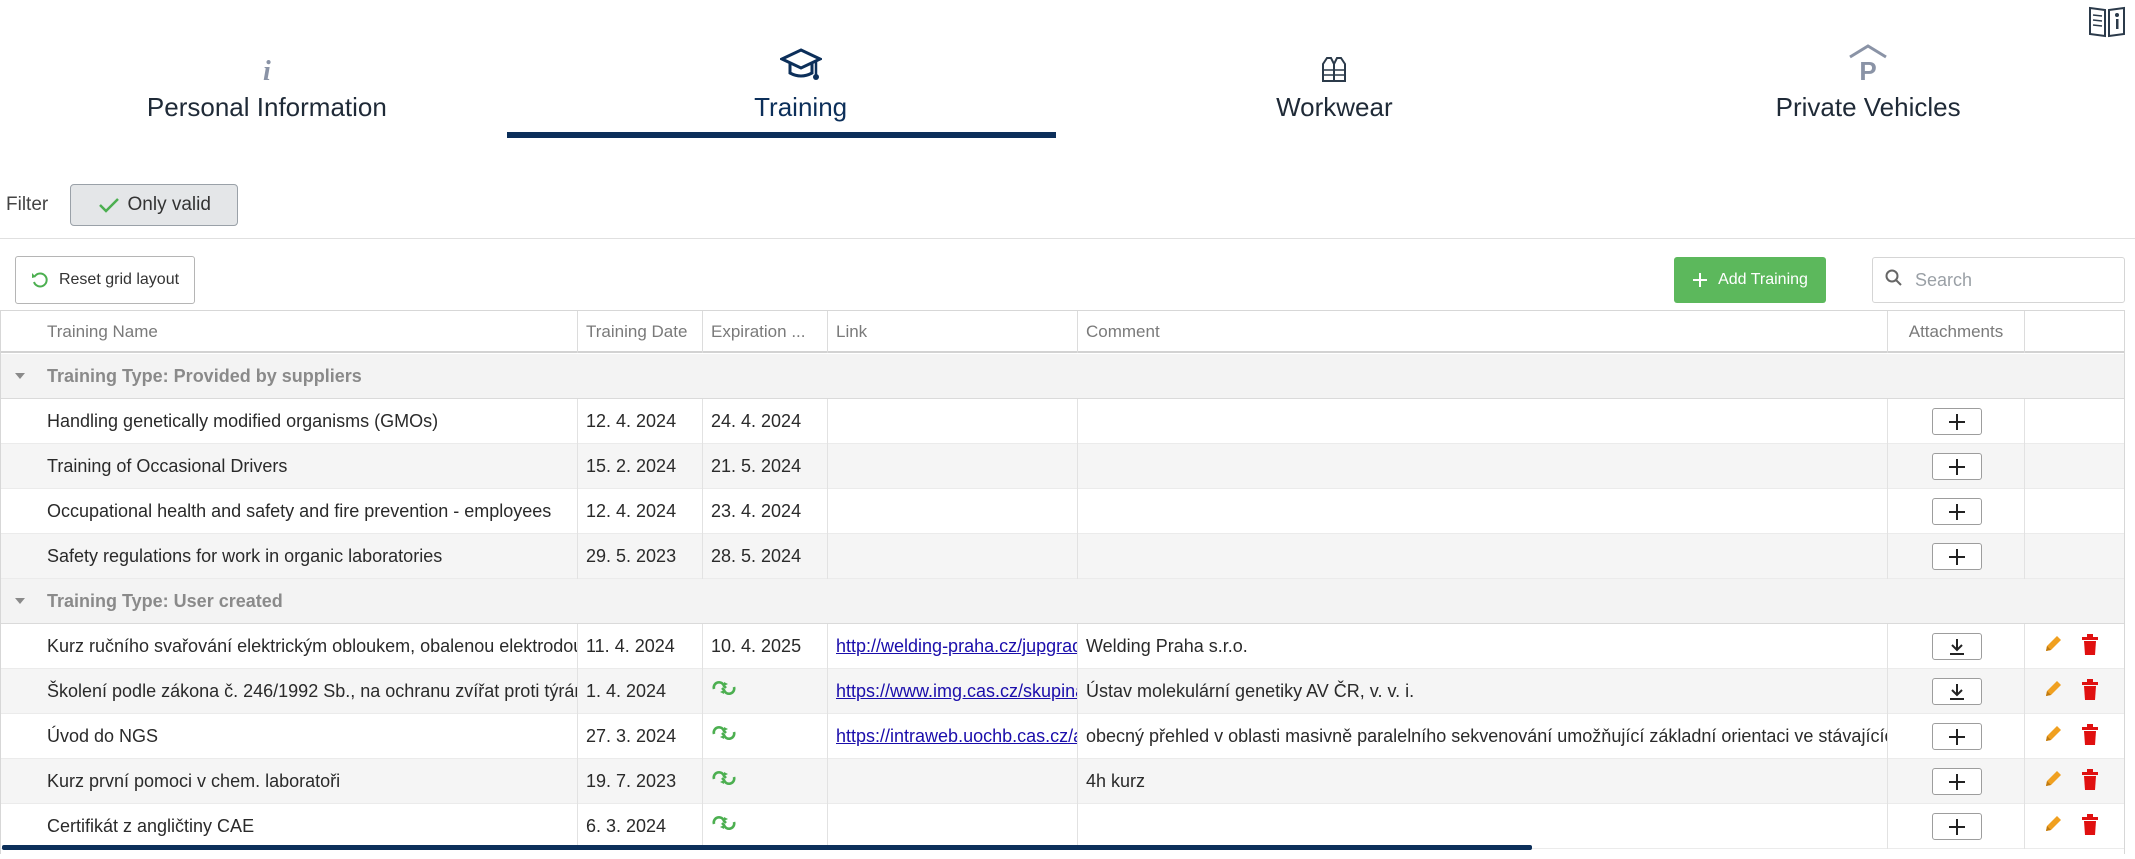 The height and width of the screenshot is (859, 2135). I want to click on cell-training-date: 6. 3. 2024, so click(640, 826).